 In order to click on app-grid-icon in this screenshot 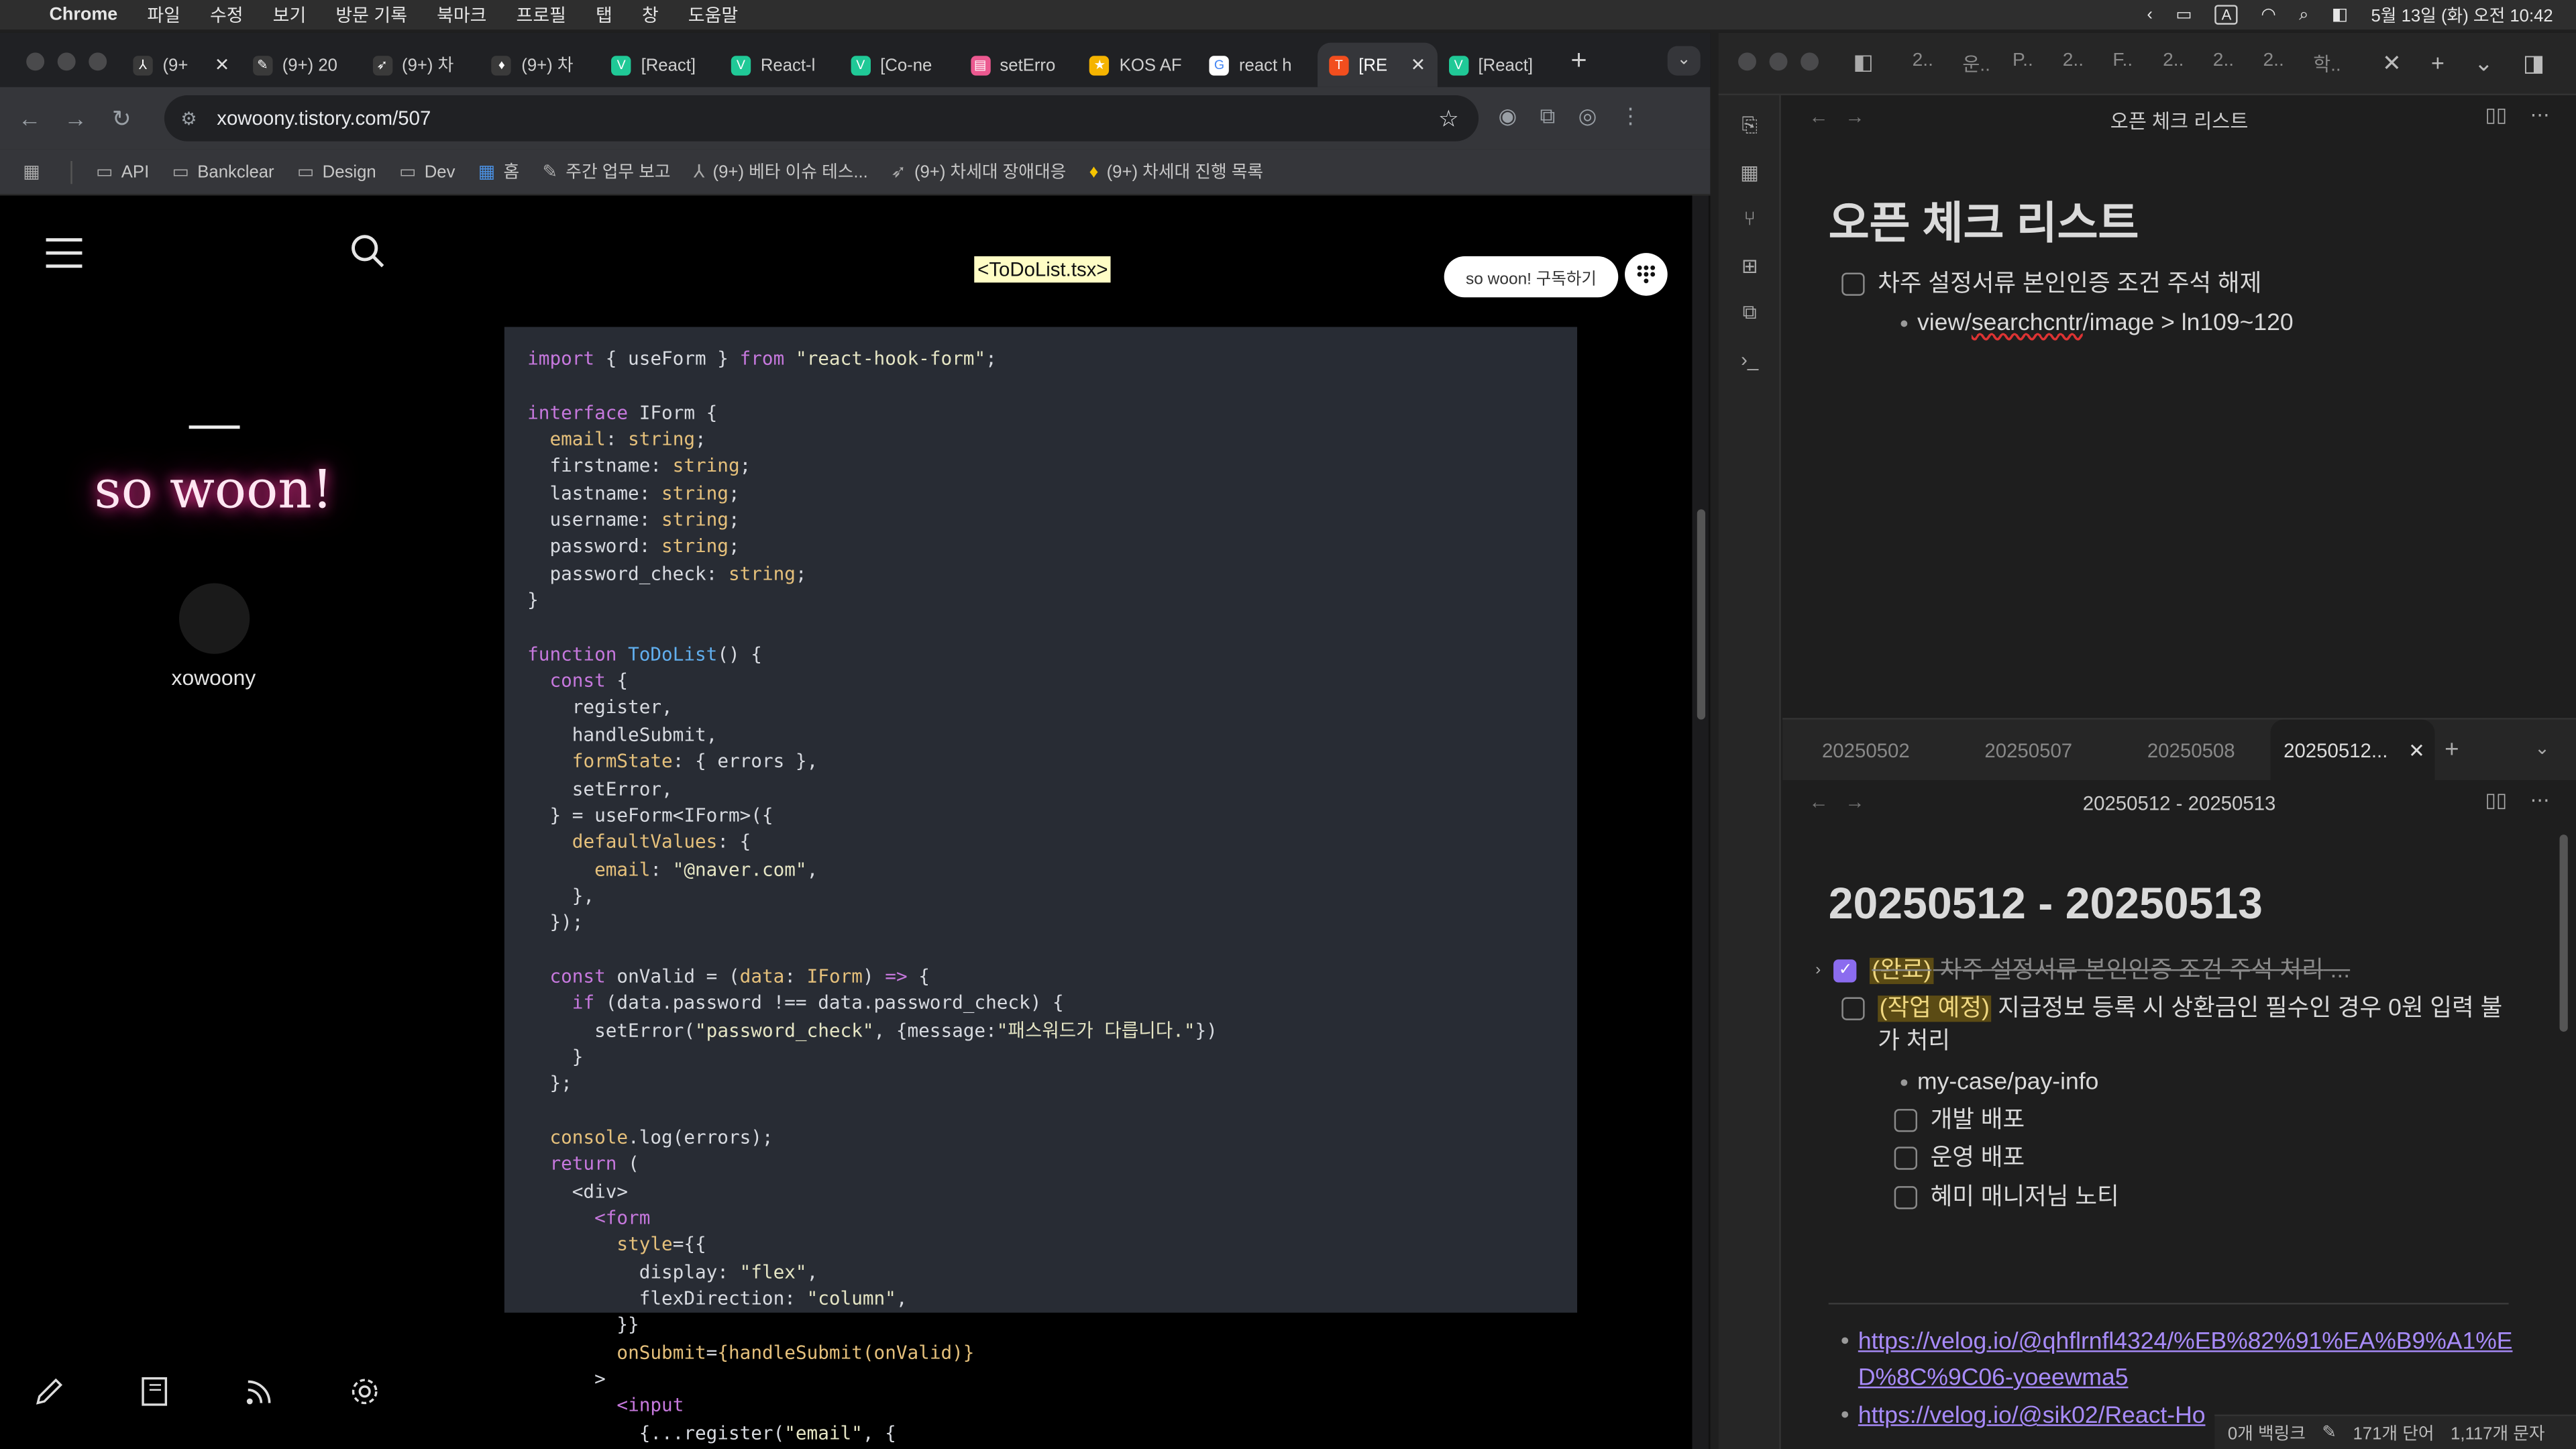, I will do `click(1646, 274)`.